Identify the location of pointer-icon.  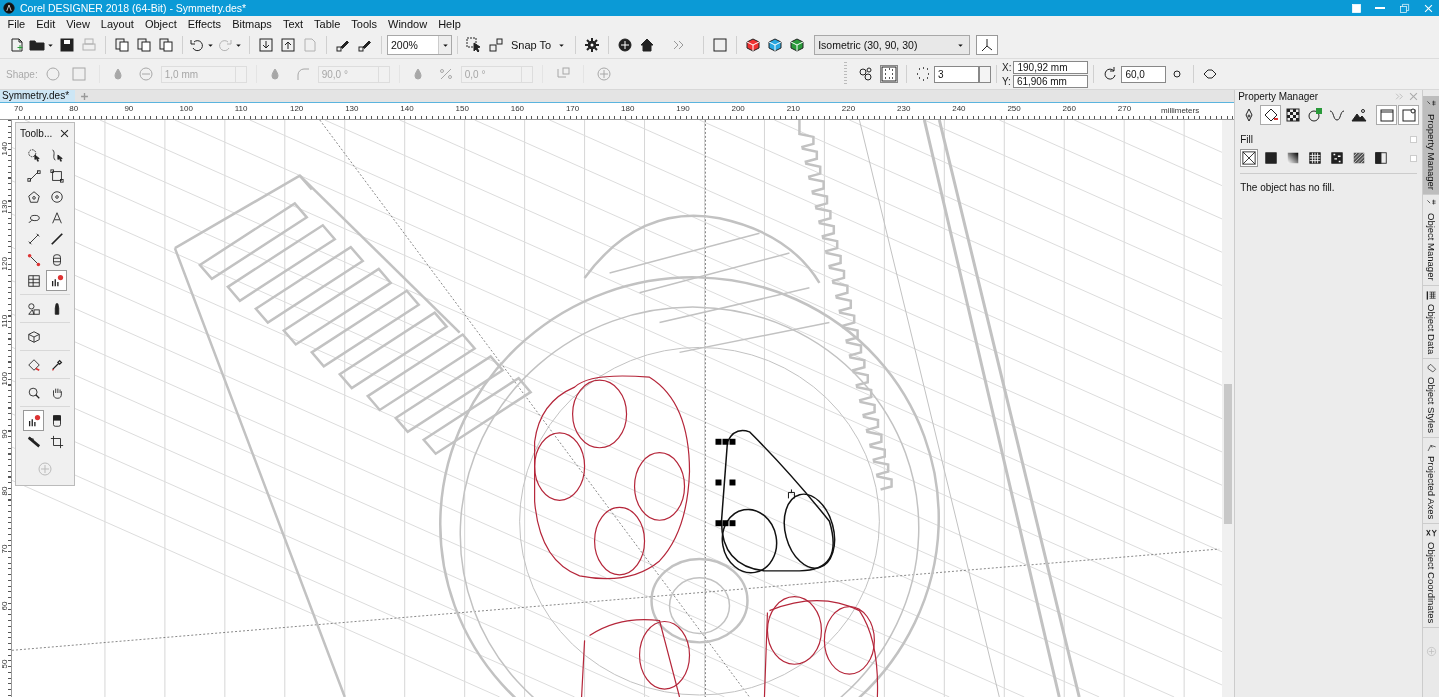
(474, 45).